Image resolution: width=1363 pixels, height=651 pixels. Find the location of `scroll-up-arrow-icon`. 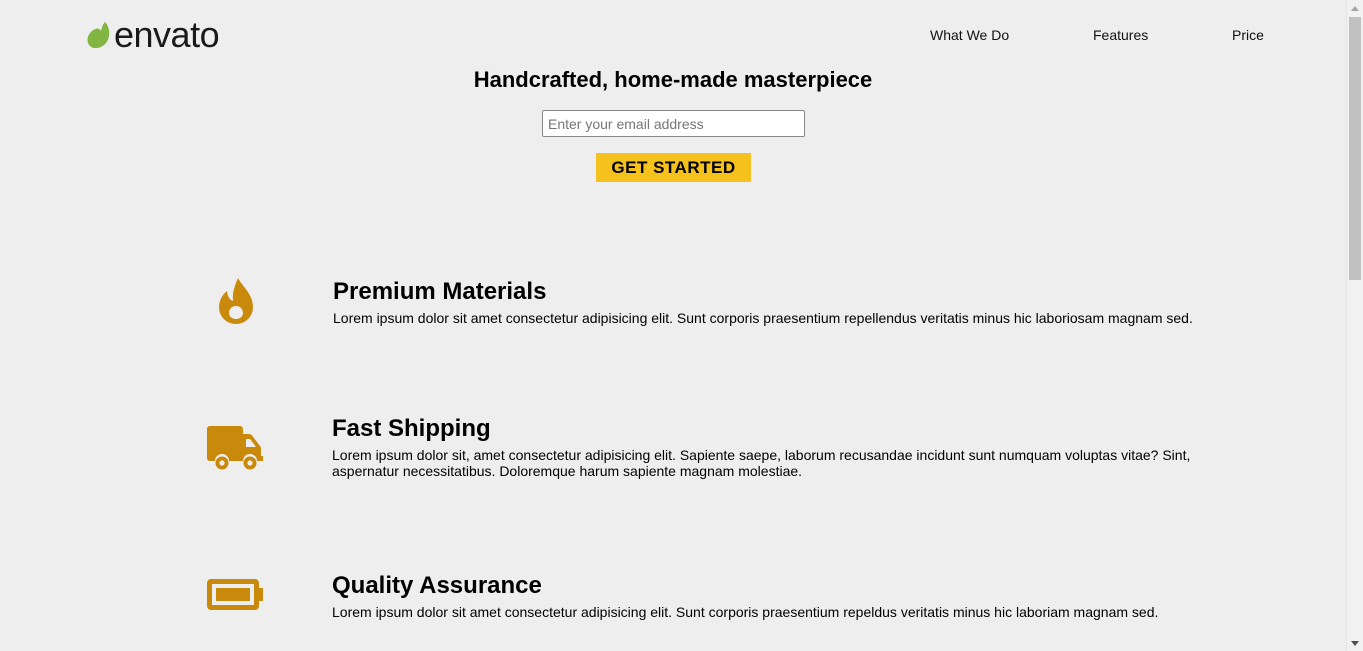

scroll-up-arrow-icon is located at coordinates (1355, 8).